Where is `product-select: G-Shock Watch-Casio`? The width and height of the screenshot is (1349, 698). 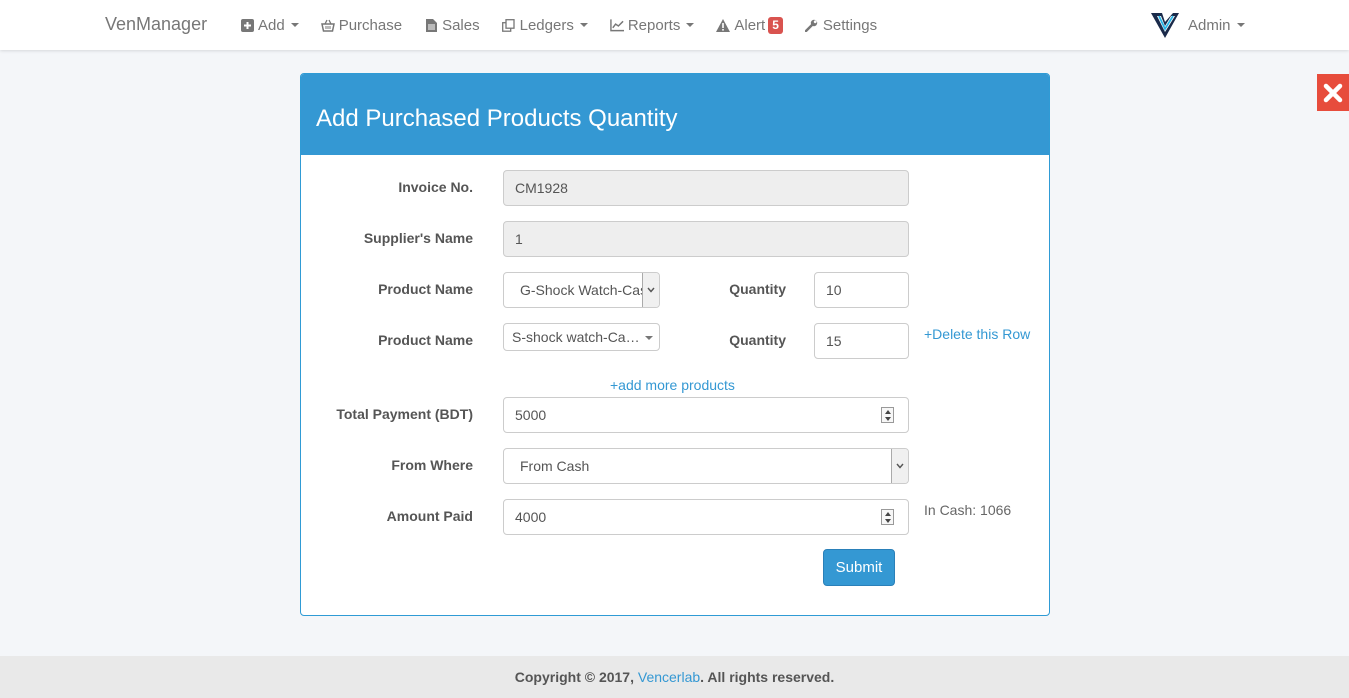 product-select: G-Shock Watch-Casio is located at coordinates (581, 290).